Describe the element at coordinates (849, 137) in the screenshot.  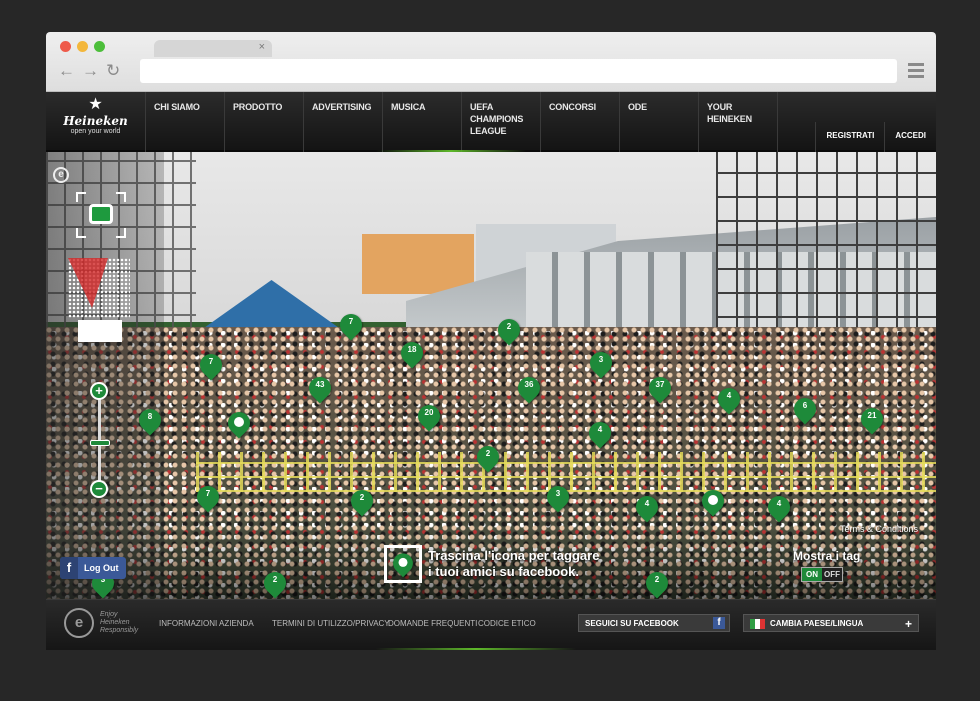
I see `register-link: REGISTRATI` at that location.